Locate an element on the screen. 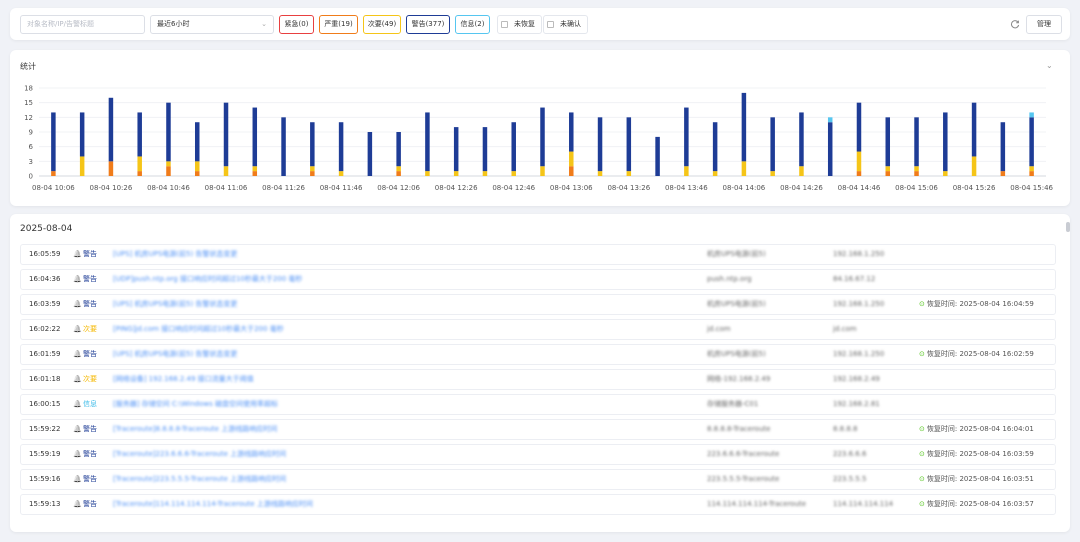 This screenshot has height=542, width=1080. severity-tag-0: 紧急(0) is located at coordinates (296, 24).